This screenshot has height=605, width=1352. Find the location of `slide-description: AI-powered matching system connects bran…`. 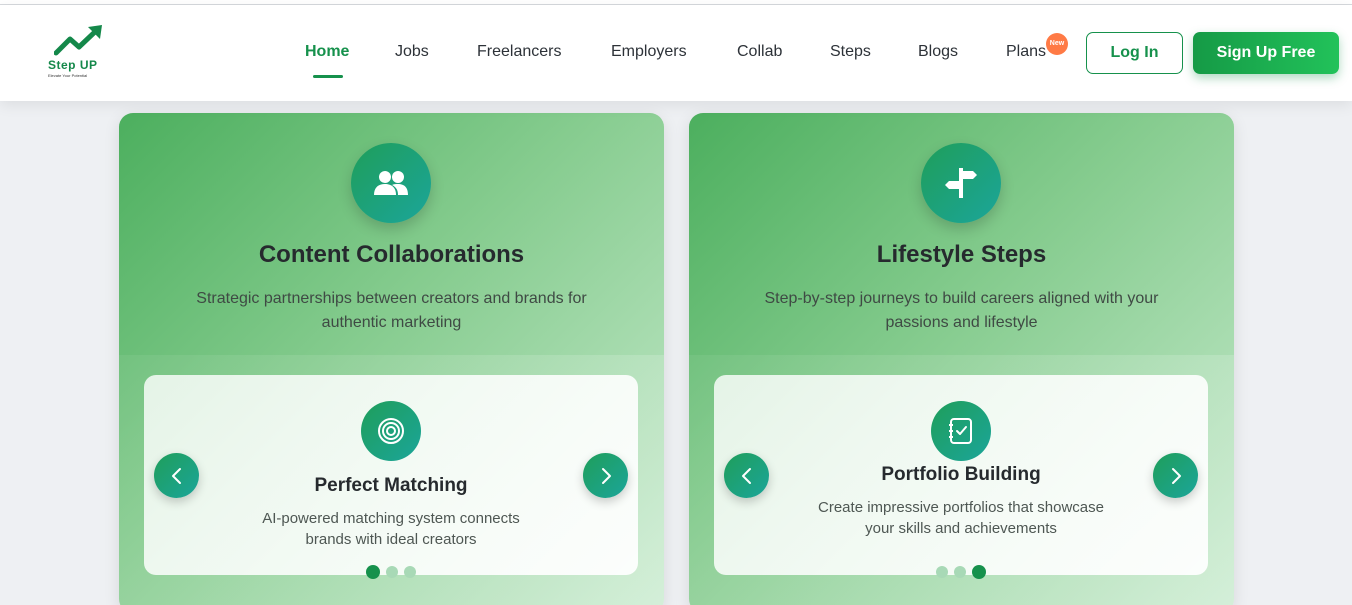

slide-description: AI-powered matching system connects bran… is located at coordinates (391, 529).